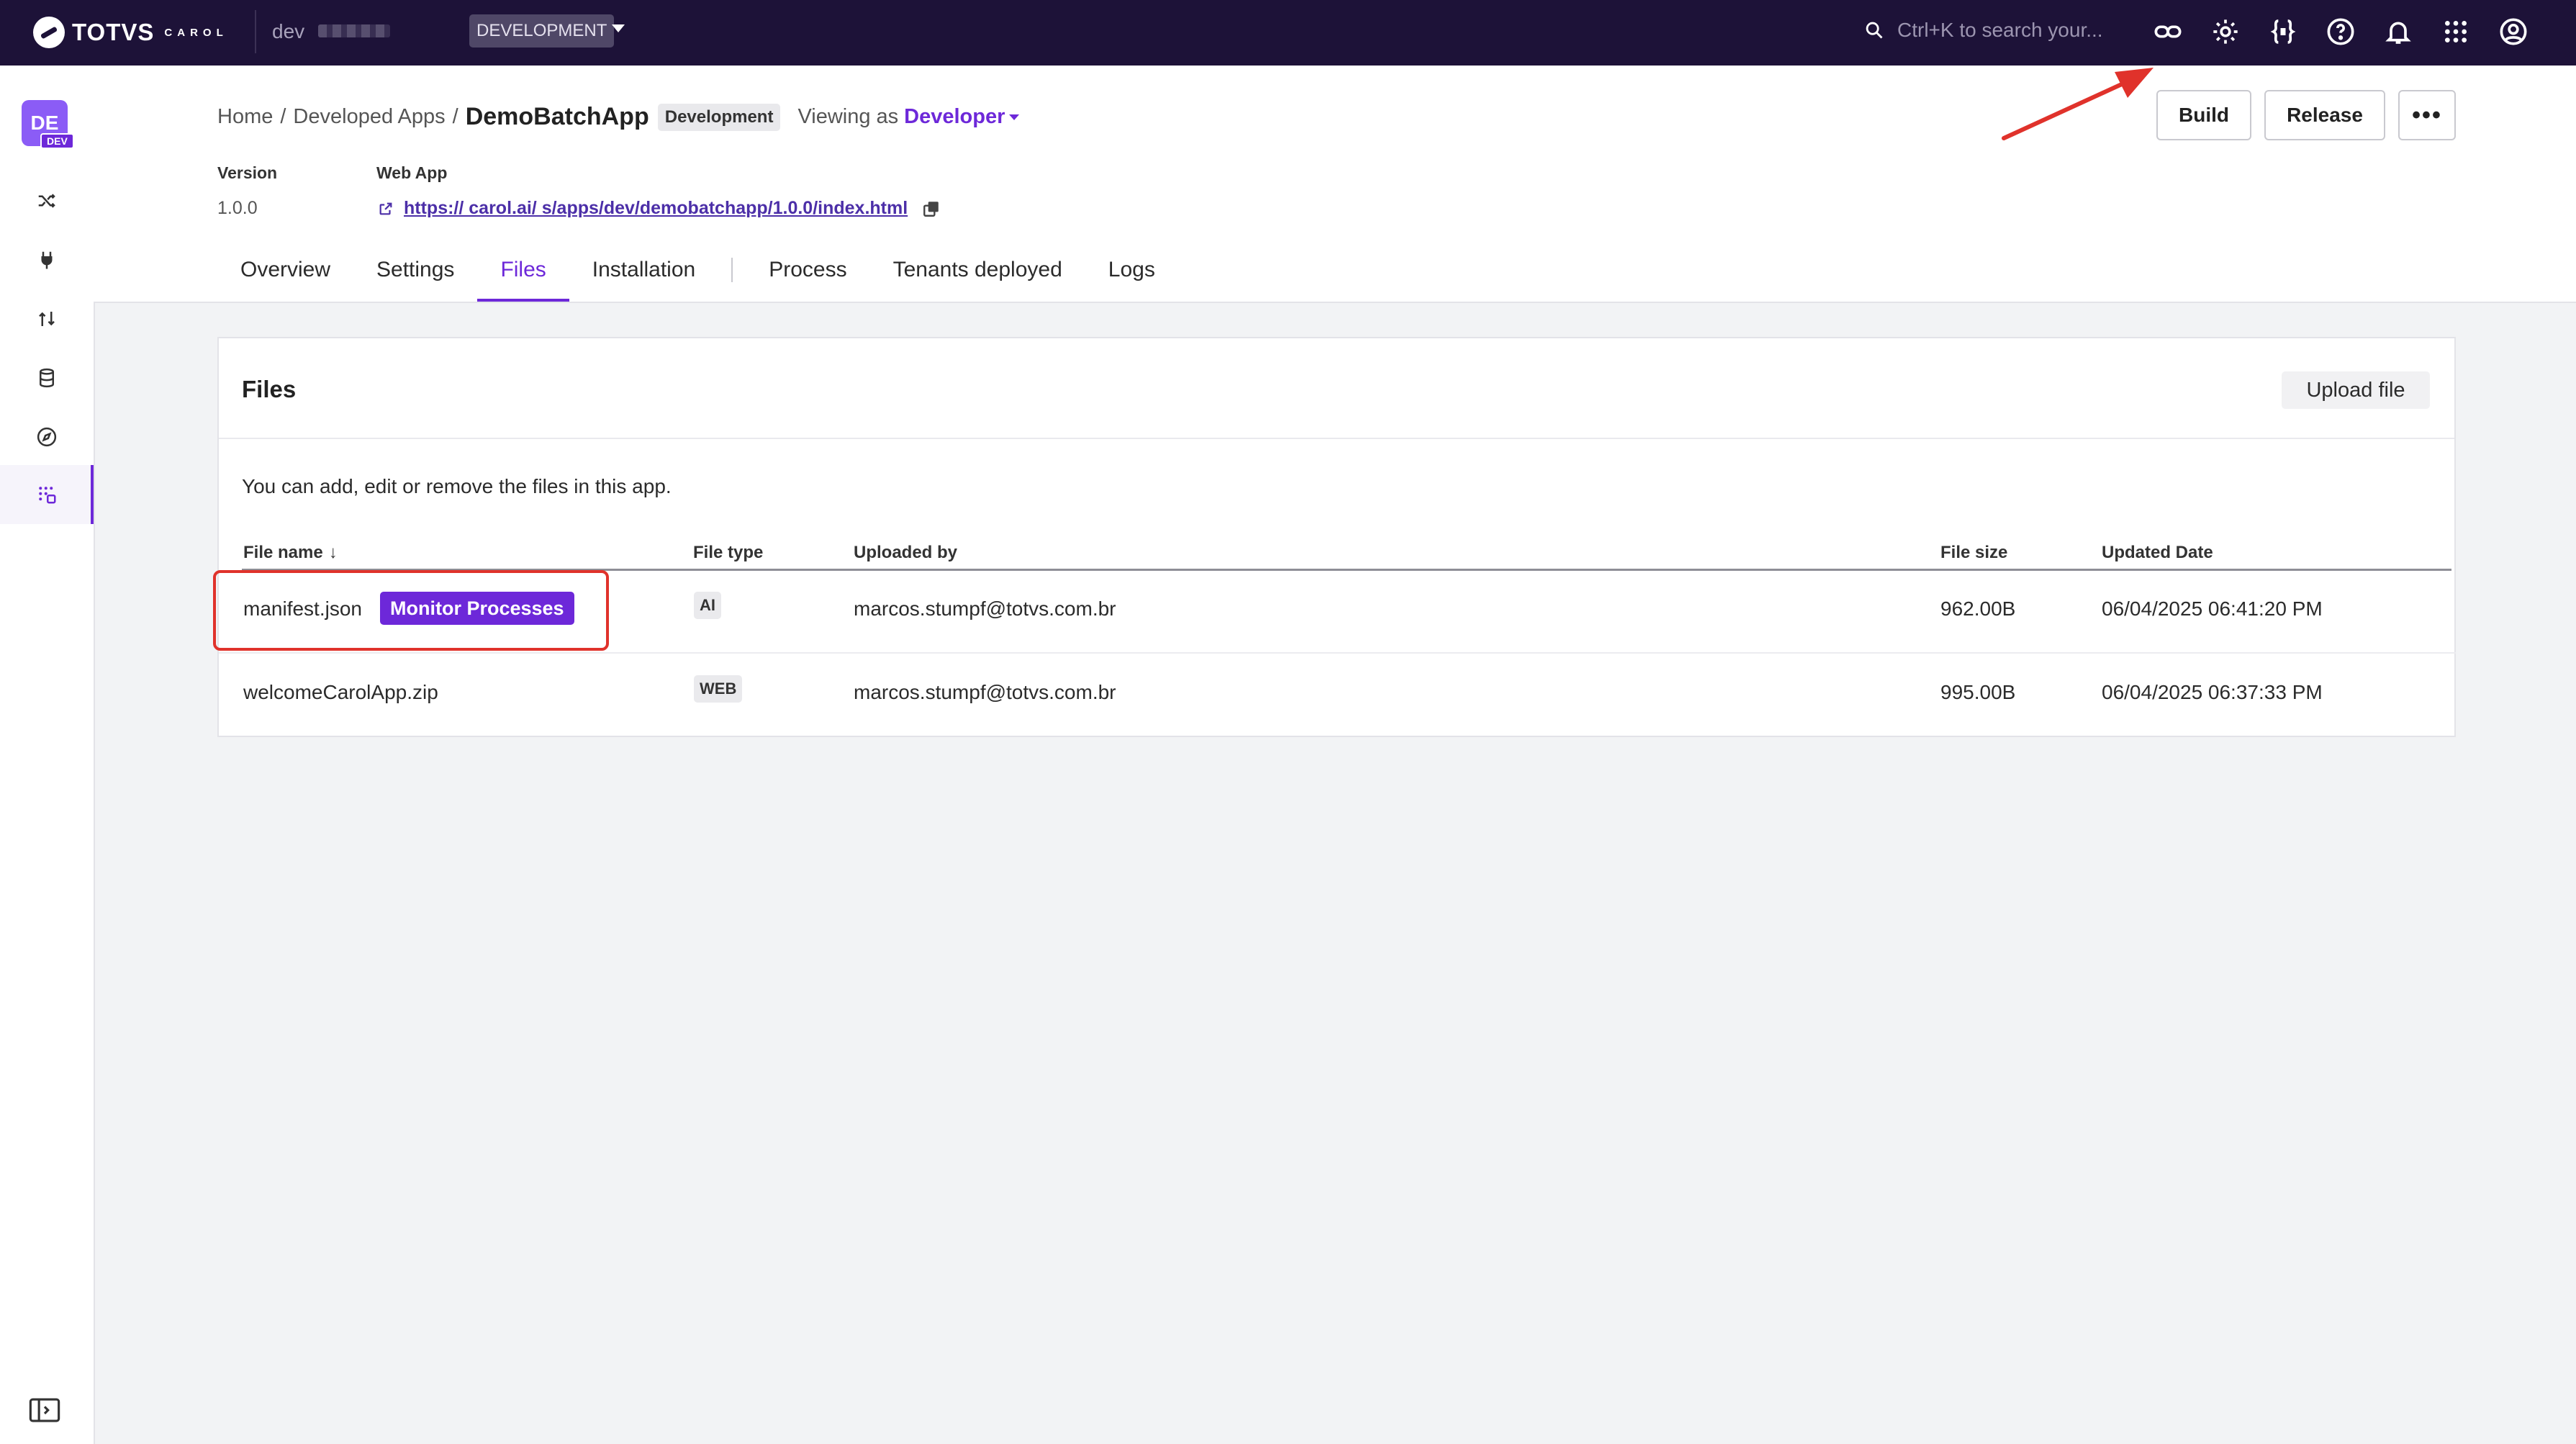 The width and height of the screenshot is (2576, 1444). I want to click on environment-dropdown-icon, so click(619, 28).